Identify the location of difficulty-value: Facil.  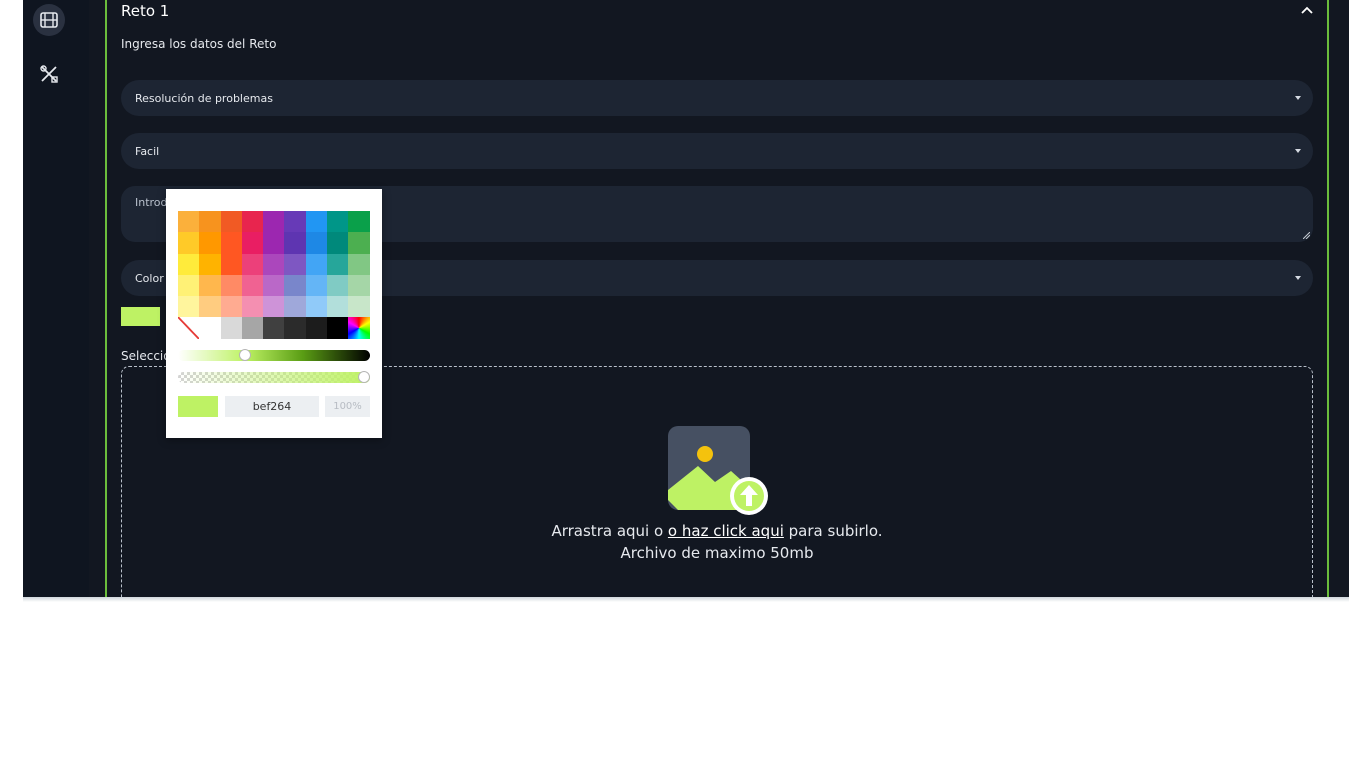
(147, 151).